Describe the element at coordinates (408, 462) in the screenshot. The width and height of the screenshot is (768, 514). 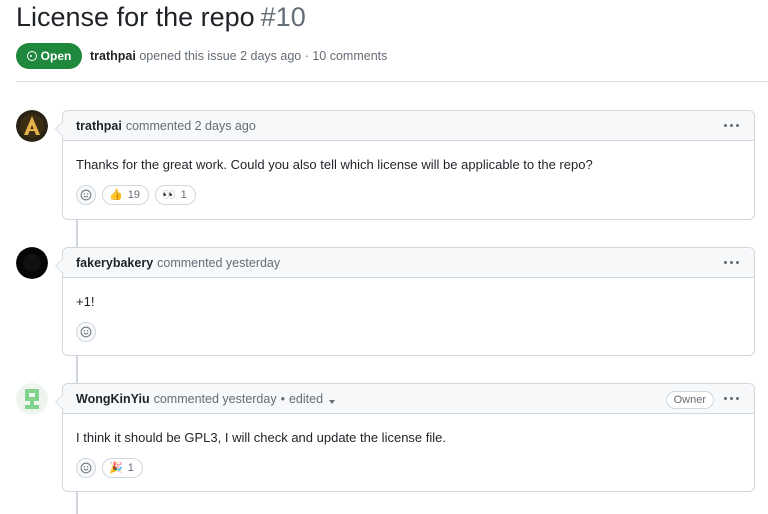
I see `reactions-bar: 🎉 1` at that location.